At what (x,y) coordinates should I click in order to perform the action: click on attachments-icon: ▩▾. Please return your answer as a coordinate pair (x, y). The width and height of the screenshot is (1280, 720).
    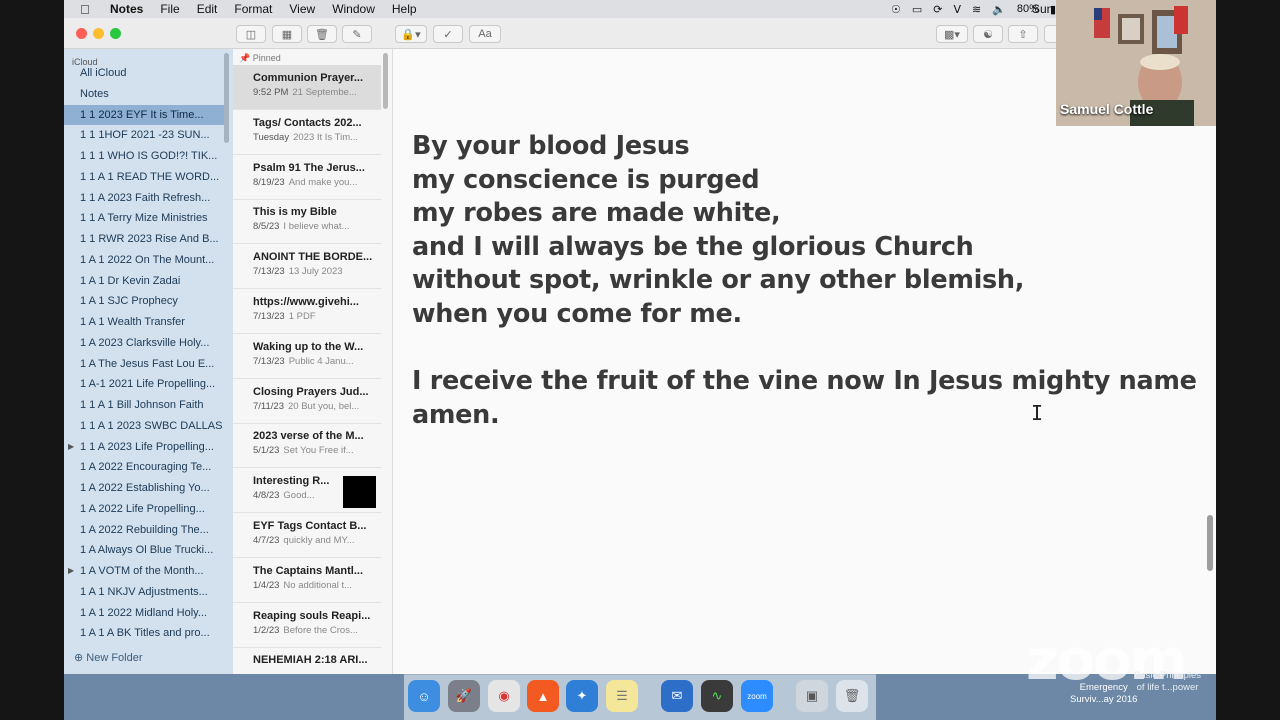
    Looking at the image, I should click on (952, 34).